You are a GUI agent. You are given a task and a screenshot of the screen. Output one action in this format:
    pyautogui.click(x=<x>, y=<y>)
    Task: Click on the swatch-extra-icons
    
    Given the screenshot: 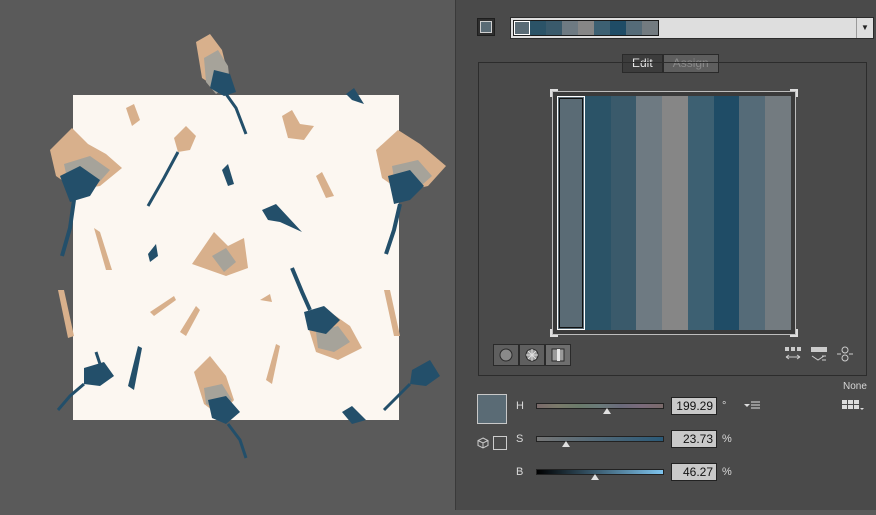 What is the action you would take?
    pyautogui.click(x=492, y=443)
    